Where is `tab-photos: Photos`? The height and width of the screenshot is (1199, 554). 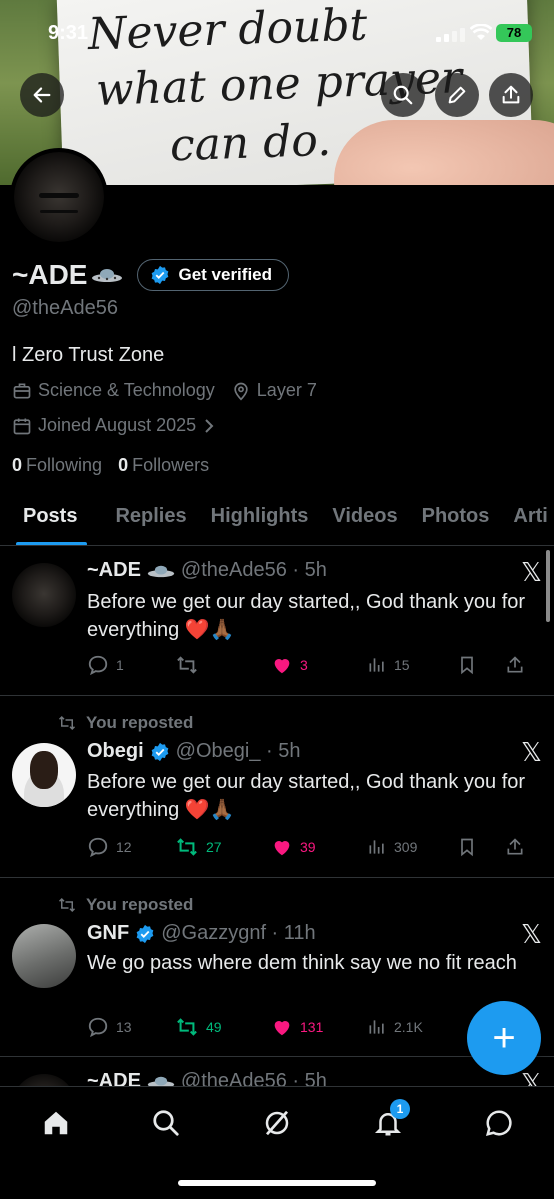
tab-photos: Photos is located at coordinates (456, 518).